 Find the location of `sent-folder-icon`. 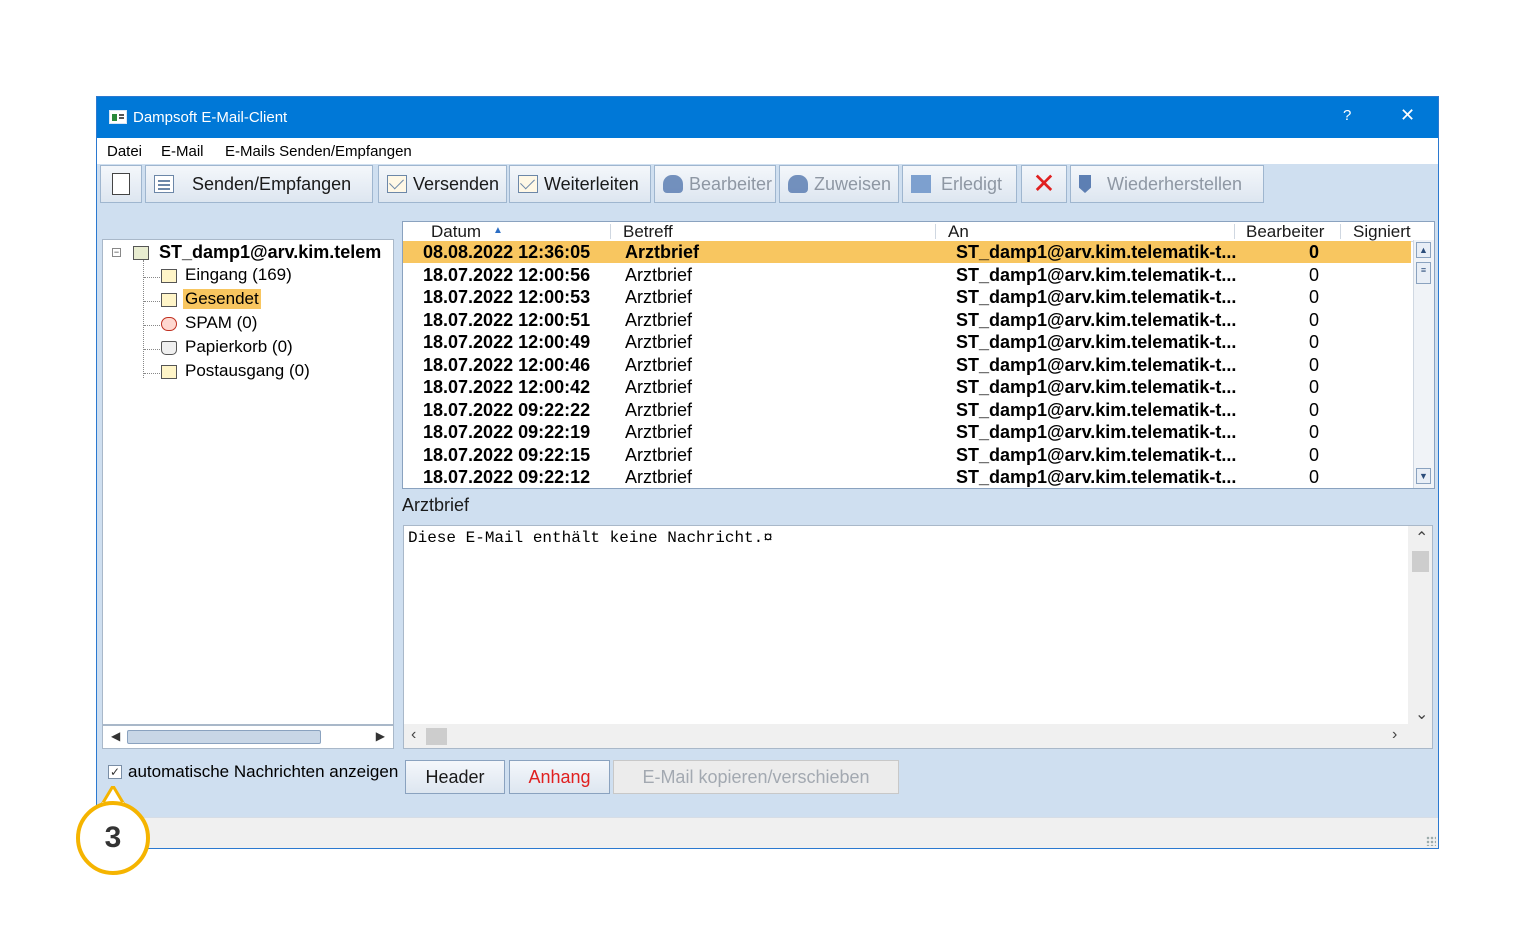

sent-folder-icon is located at coordinates (169, 300).